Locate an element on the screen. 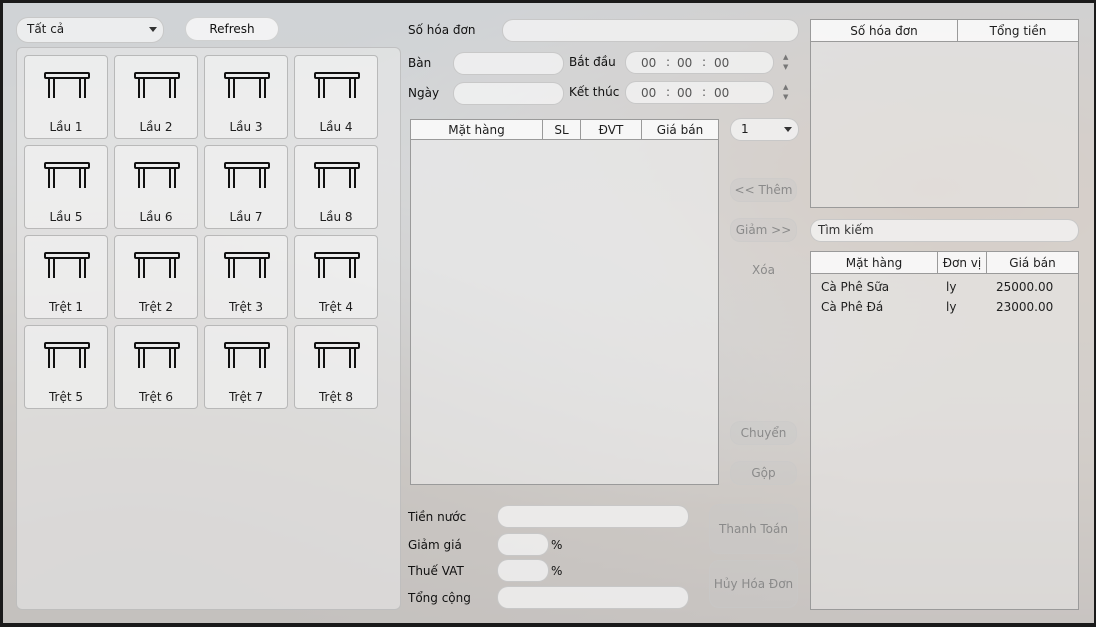  invoice-list-table: Số hóa đơn Tổng tiền is located at coordinates (944, 113).